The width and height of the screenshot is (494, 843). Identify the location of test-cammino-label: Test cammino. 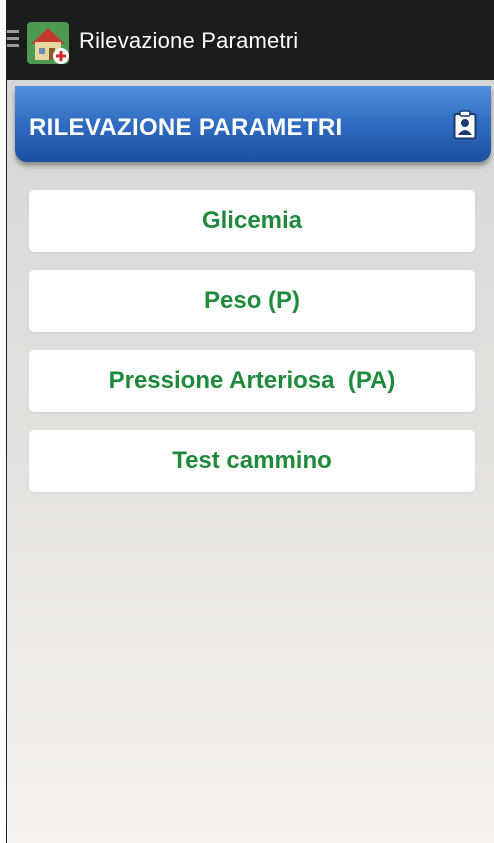
(252, 460).